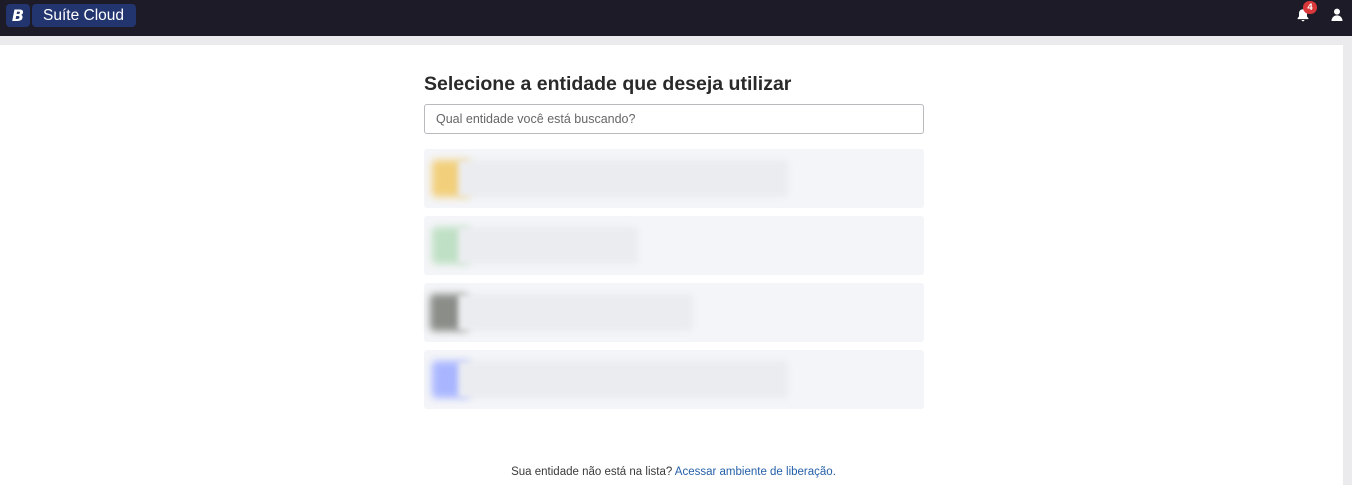 The width and height of the screenshot is (1352, 485). I want to click on release-environment-link: Acessar ambiente de liberação., so click(755, 472).